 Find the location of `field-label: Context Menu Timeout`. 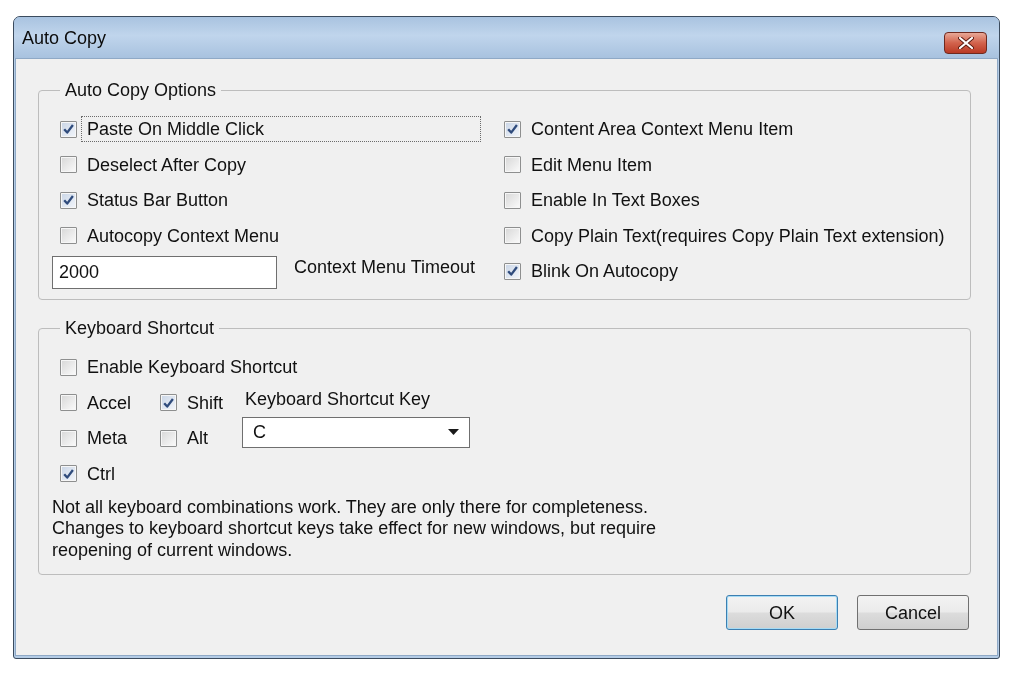

field-label: Context Menu Timeout is located at coordinates (385, 267).